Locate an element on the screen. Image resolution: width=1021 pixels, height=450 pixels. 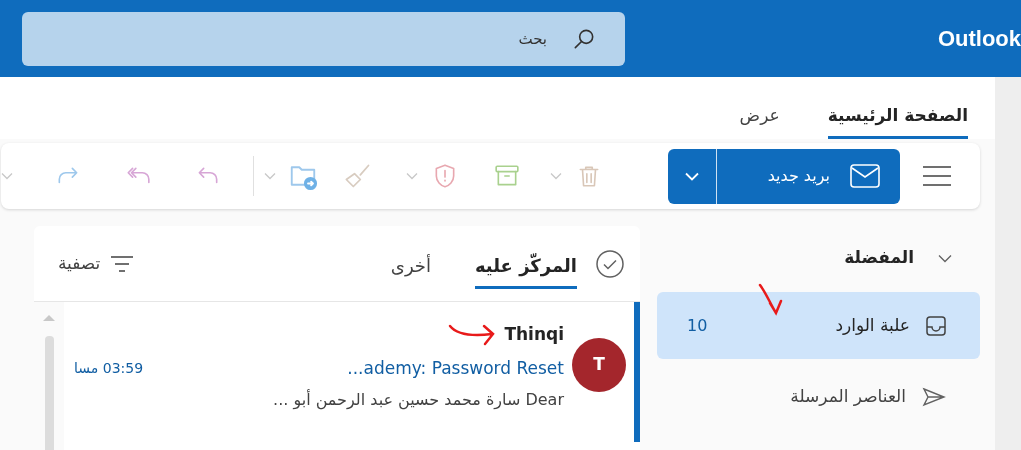
send-icon is located at coordinates (934, 396).